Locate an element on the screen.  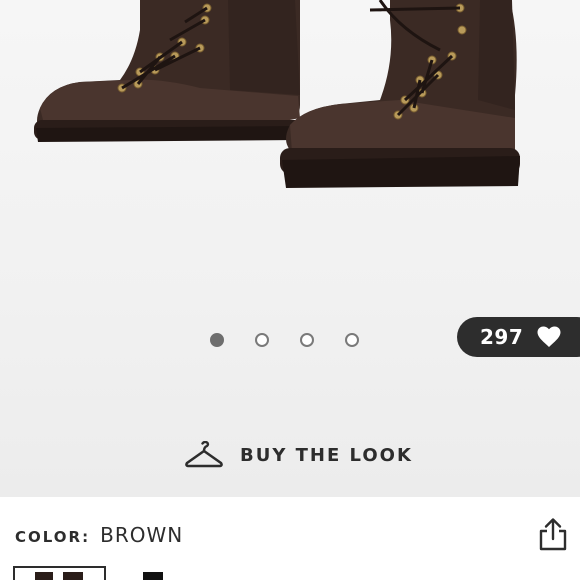
swatch-black-thumbnail is located at coordinates (153, 576).